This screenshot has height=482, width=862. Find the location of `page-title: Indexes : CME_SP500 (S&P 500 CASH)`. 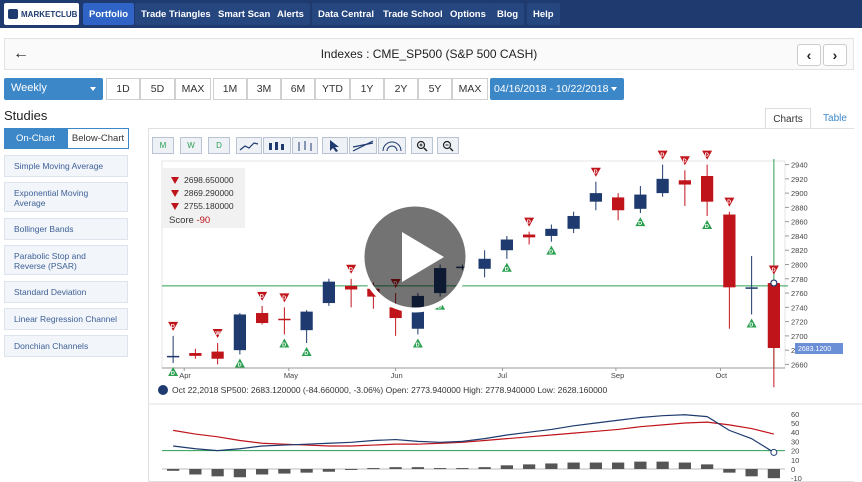

page-title: Indexes : CME_SP500 (S&P 500 CASH) is located at coordinates (429, 54).